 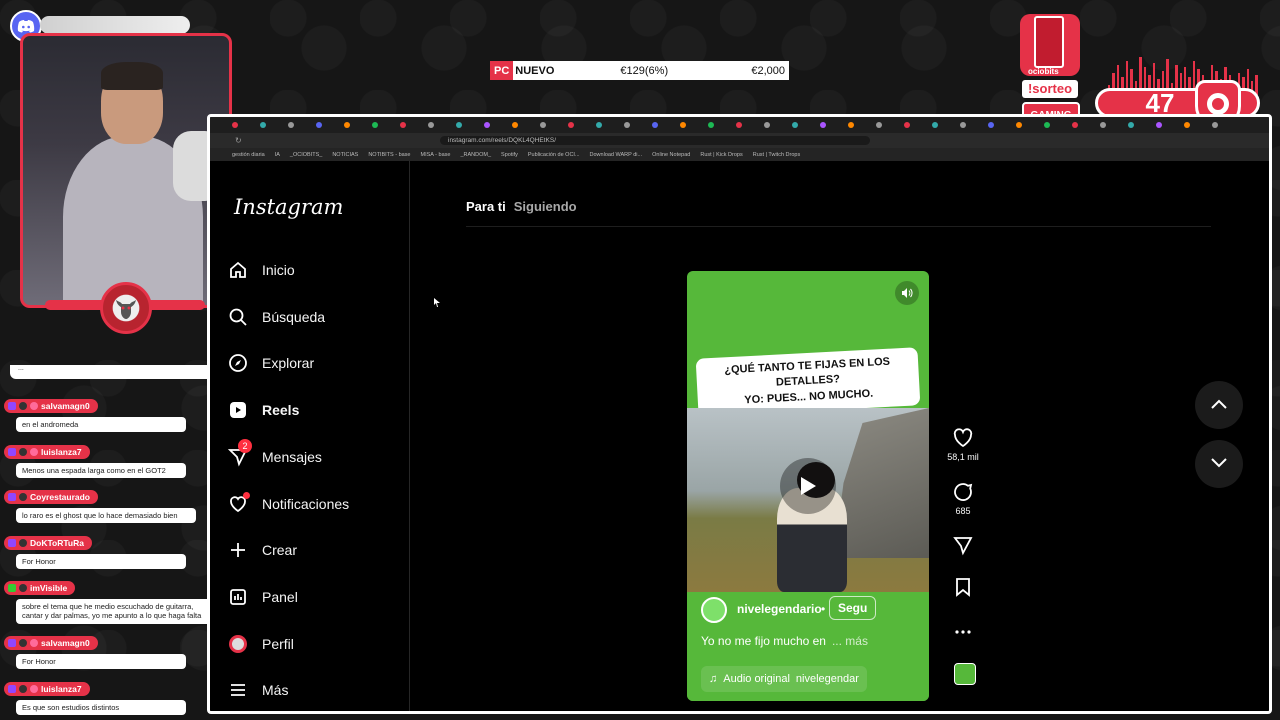 I want to click on chat-text: For Honor, so click(x=101, y=562).